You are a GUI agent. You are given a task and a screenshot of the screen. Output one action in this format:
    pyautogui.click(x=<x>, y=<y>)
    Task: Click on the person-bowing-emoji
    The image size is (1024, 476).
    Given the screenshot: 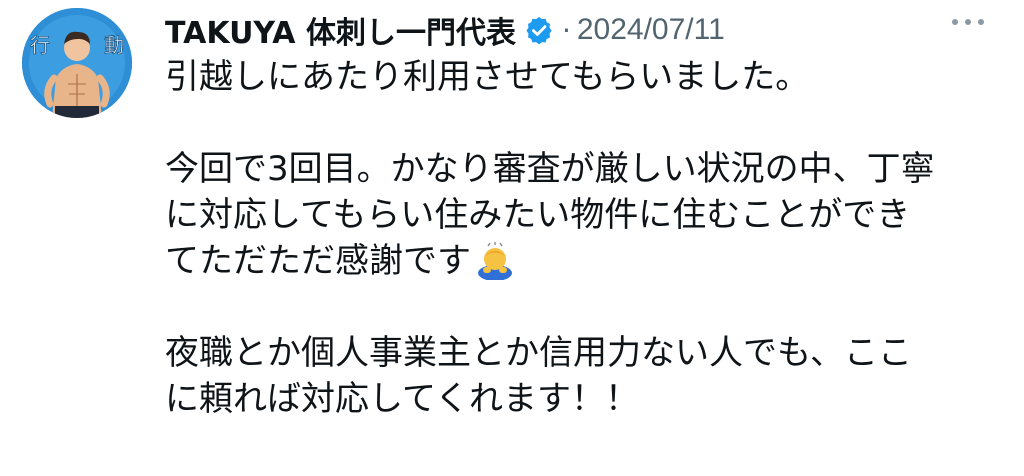 What is the action you would take?
    pyautogui.click(x=495, y=260)
    